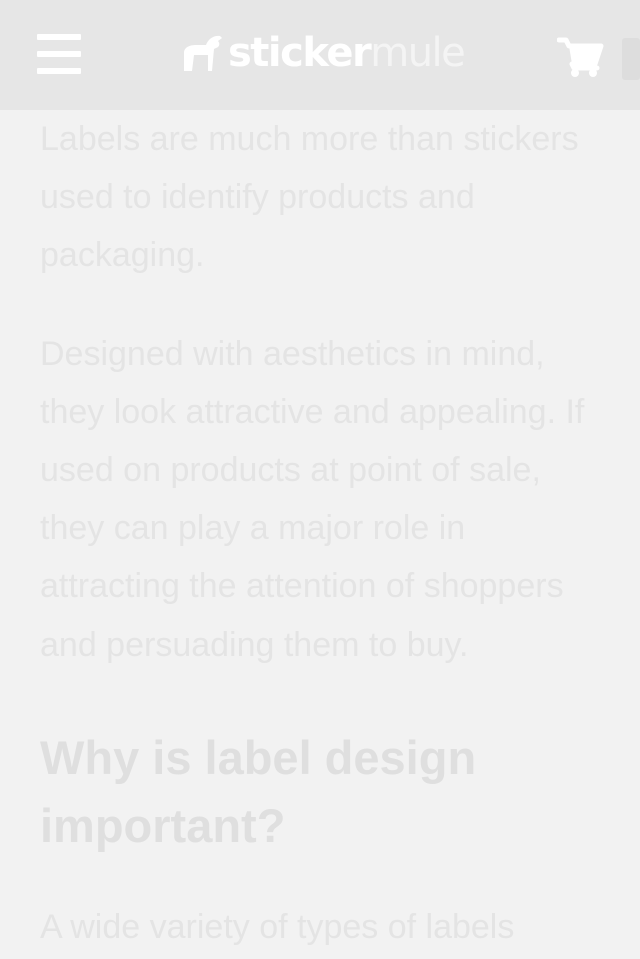 Image resolution: width=640 pixels, height=959 pixels. I want to click on section-heading: Why is label design important?, so click(258, 791).